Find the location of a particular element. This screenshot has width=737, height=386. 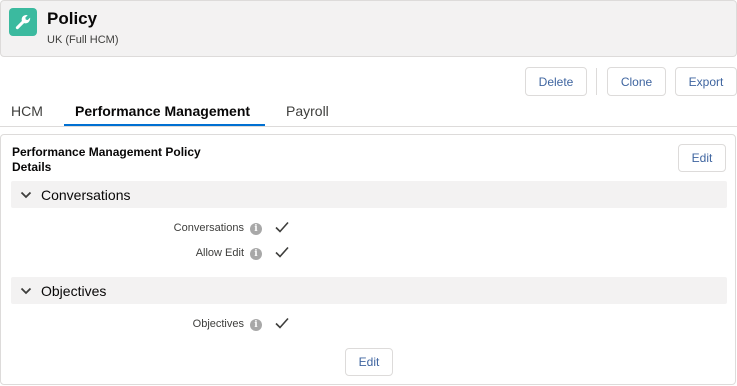

section-conversations: Conversations is located at coordinates (369, 194).